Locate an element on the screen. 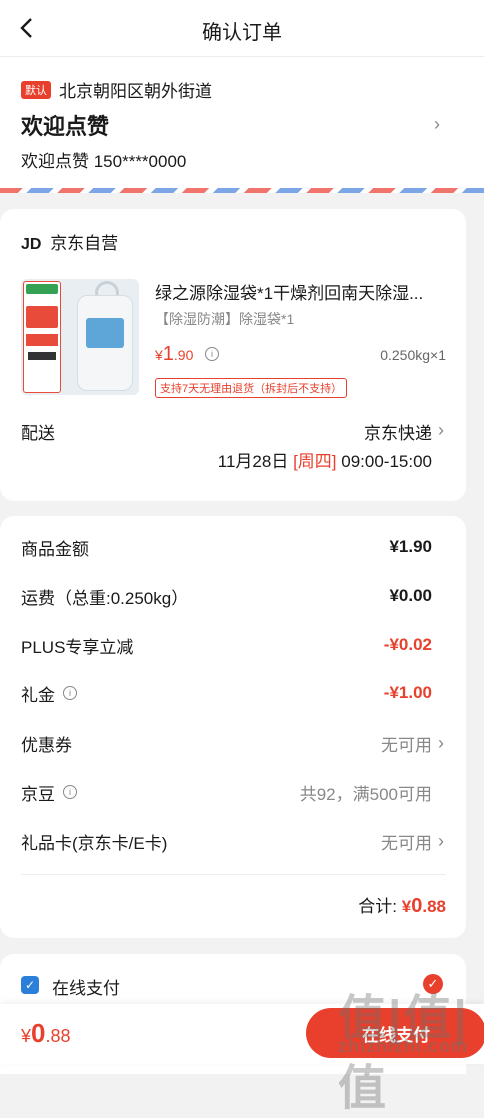  page-title: 确认订单 is located at coordinates (242, 33).